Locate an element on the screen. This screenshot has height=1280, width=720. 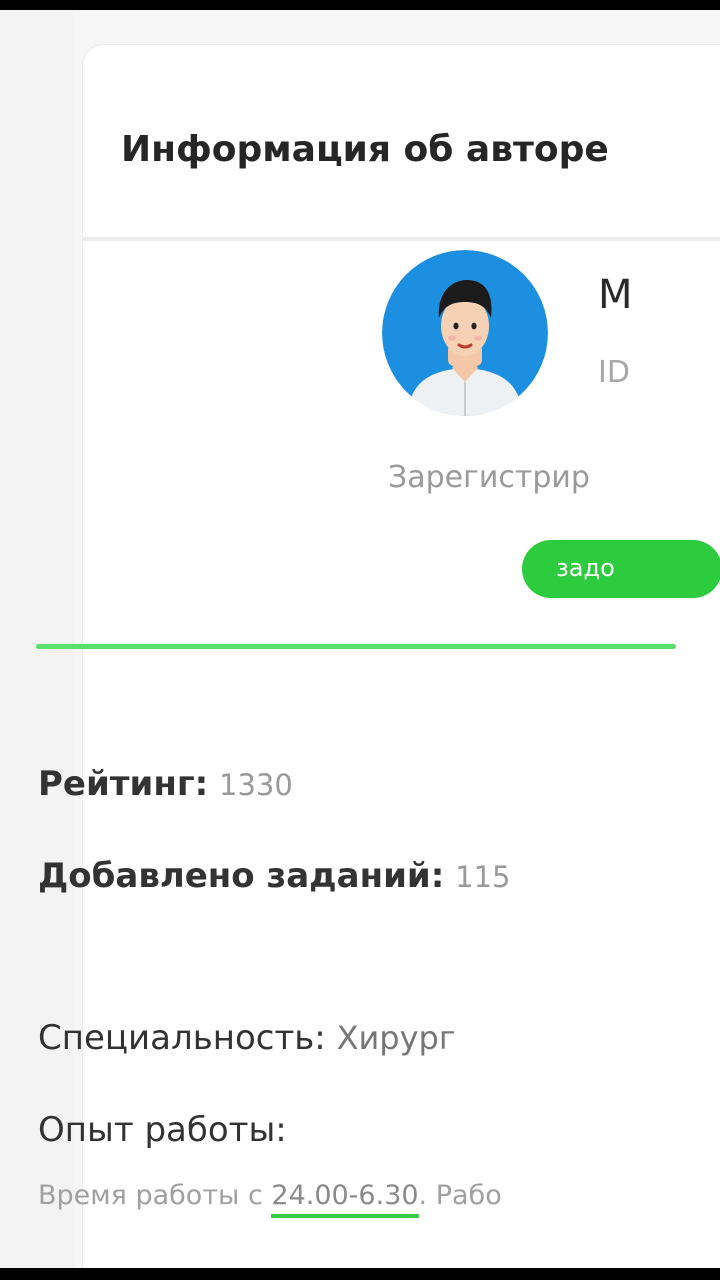
card-header: Информация об авторе is located at coordinates (401, 143).